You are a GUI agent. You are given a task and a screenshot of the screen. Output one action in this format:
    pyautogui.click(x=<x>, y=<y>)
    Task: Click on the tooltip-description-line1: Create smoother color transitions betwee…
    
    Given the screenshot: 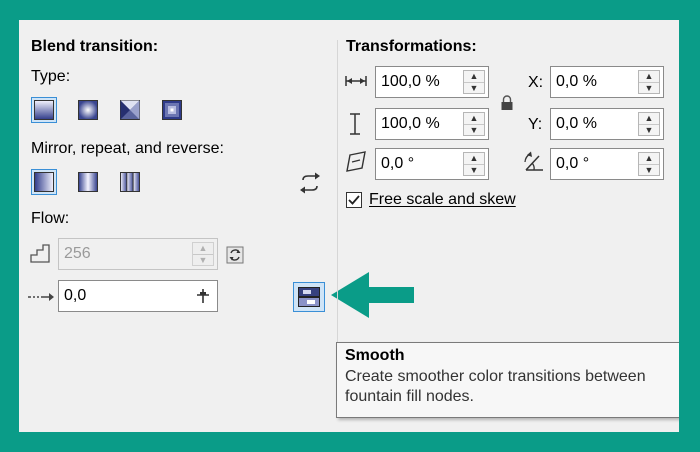 What is the action you would take?
    pyautogui.click(x=495, y=376)
    